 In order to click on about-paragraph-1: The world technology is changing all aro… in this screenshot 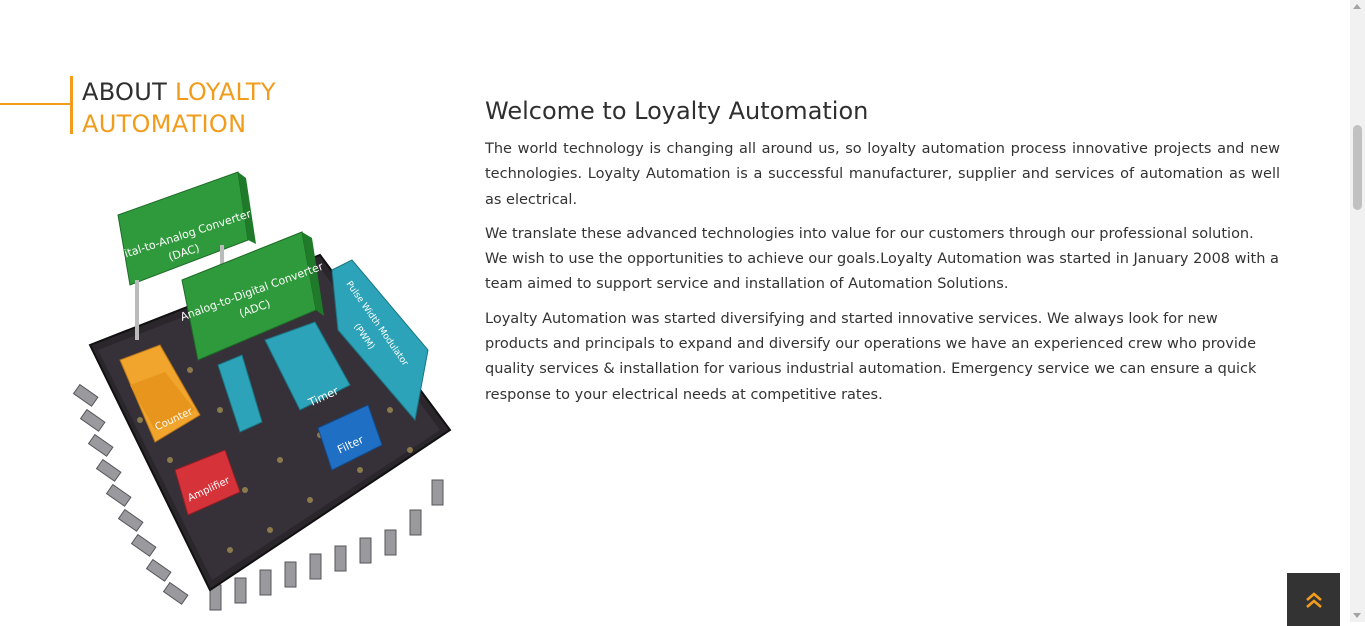, I will do `click(882, 174)`.